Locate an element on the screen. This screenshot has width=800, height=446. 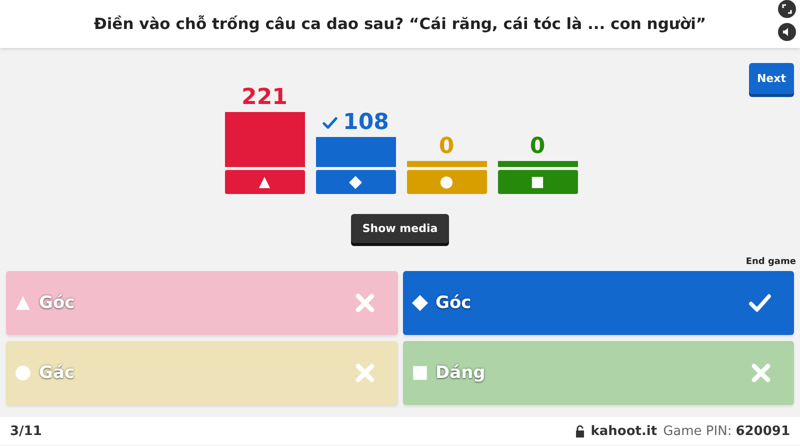
show-media-button: Show media is located at coordinates (400, 228).